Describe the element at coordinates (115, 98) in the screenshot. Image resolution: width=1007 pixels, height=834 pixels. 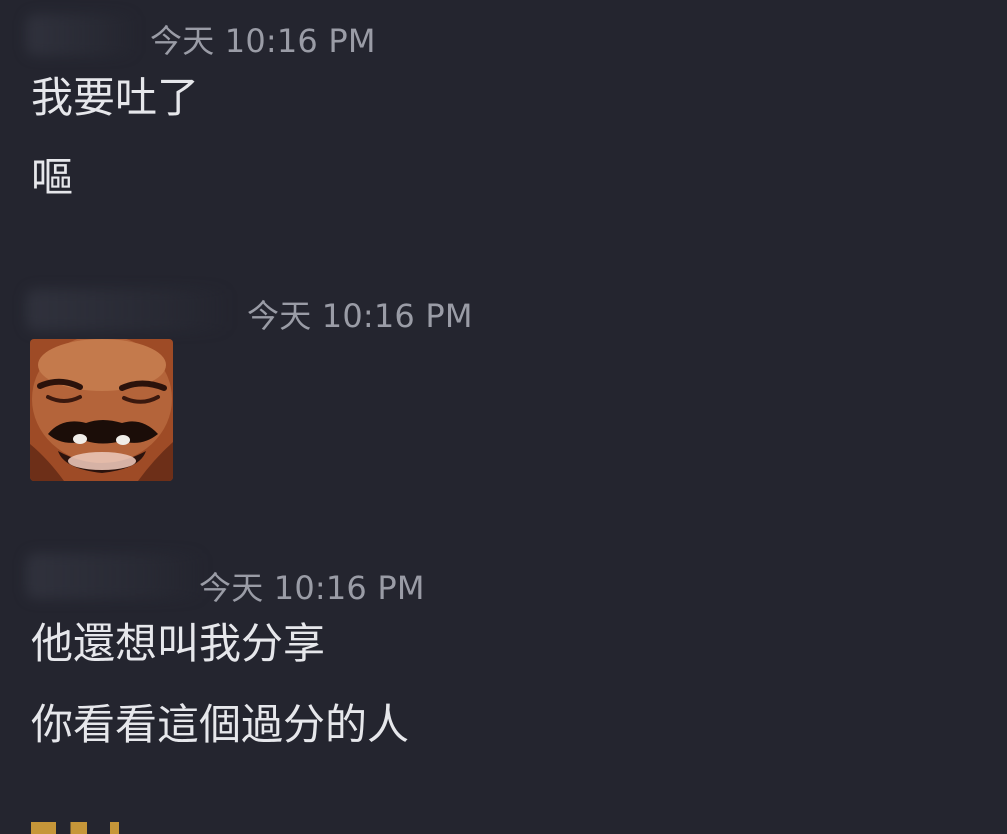
I see `message-text: 我要吐了` at that location.